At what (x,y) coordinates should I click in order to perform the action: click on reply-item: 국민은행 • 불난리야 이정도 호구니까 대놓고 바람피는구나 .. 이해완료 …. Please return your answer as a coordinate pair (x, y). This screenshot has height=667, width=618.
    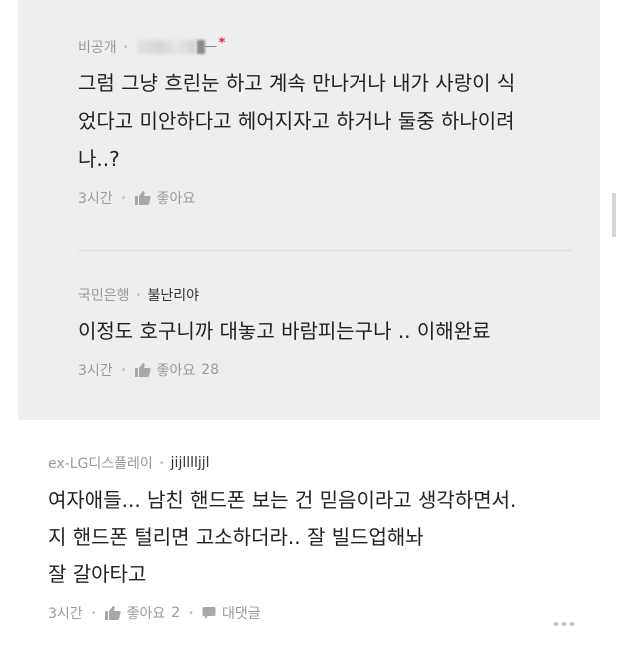
    Looking at the image, I should click on (324, 332).